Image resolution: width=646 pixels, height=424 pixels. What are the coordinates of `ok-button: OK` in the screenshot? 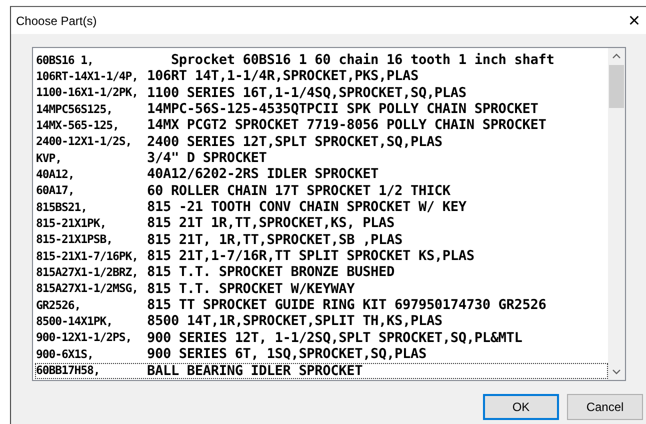 It's located at (521, 407).